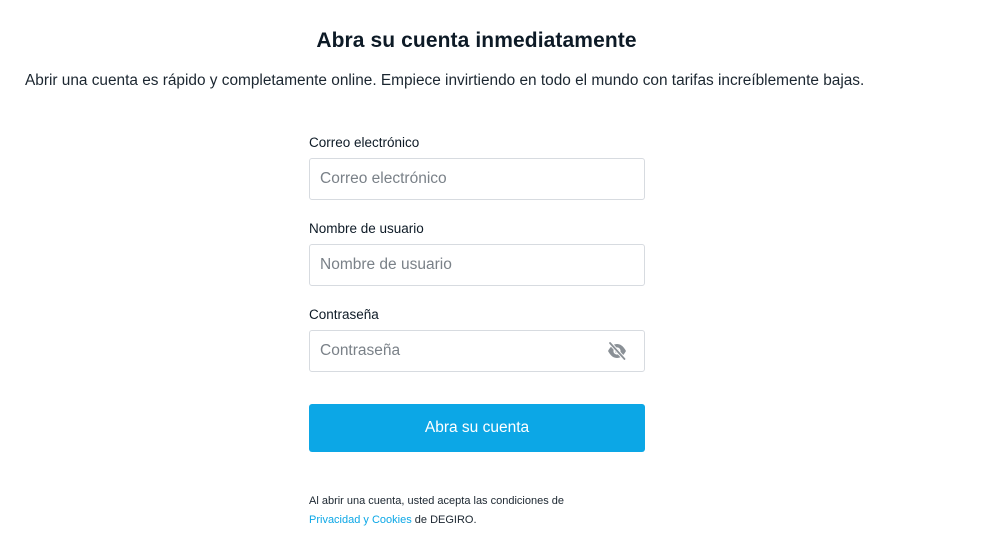  Describe the element at coordinates (344, 314) in the screenshot. I see `password-label: Contraseña` at that location.